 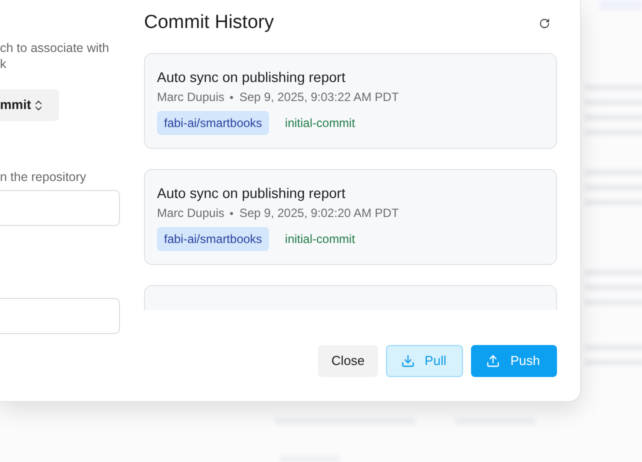 I want to click on commit-card: Auto sync on publishing report Marc Dupuis Sep 9, 2025, 9:03:22 AM PDT fabi-ai/smartbooks initial-commit, so click(x=350, y=101).